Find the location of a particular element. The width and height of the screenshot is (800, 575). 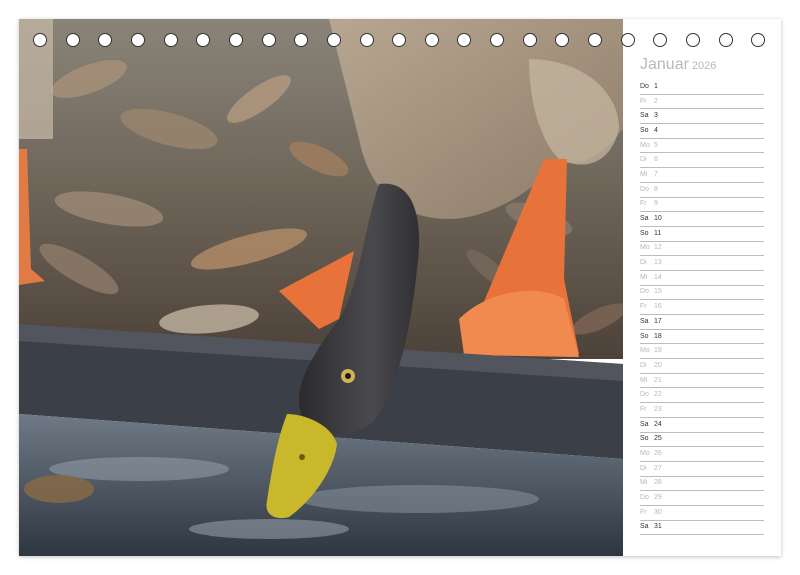

day-number: 25 is located at coordinates (658, 439).